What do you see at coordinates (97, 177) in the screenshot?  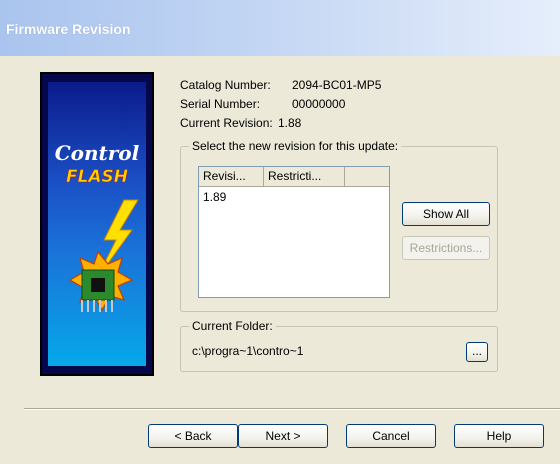 I see `logo-text-flash: FLASH` at bounding box center [97, 177].